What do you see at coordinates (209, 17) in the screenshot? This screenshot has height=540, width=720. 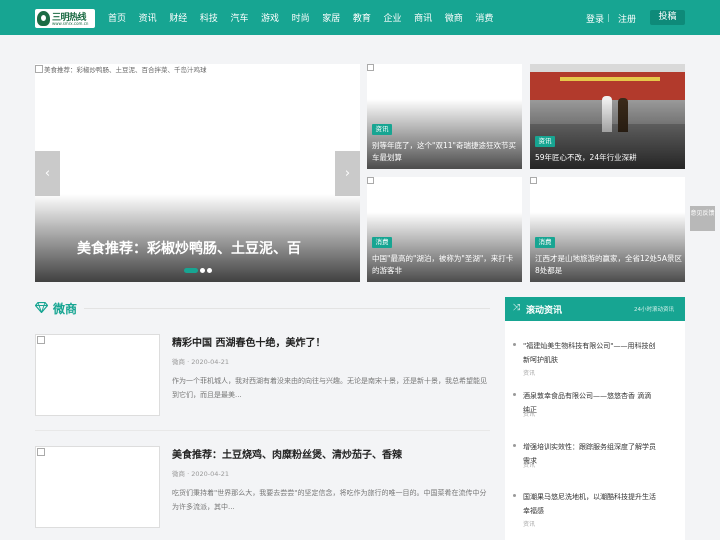 I see `nav-item-tech: 科技` at bounding box center [209, 17].